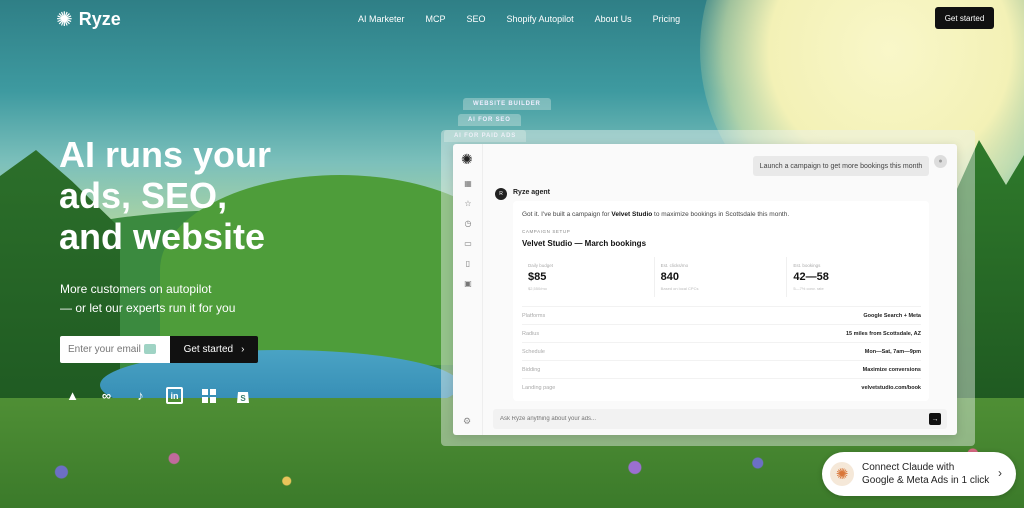 The width and height of the screenshot is (1024, 508). I want to click on row-key: Bidding, so click(531, 369).